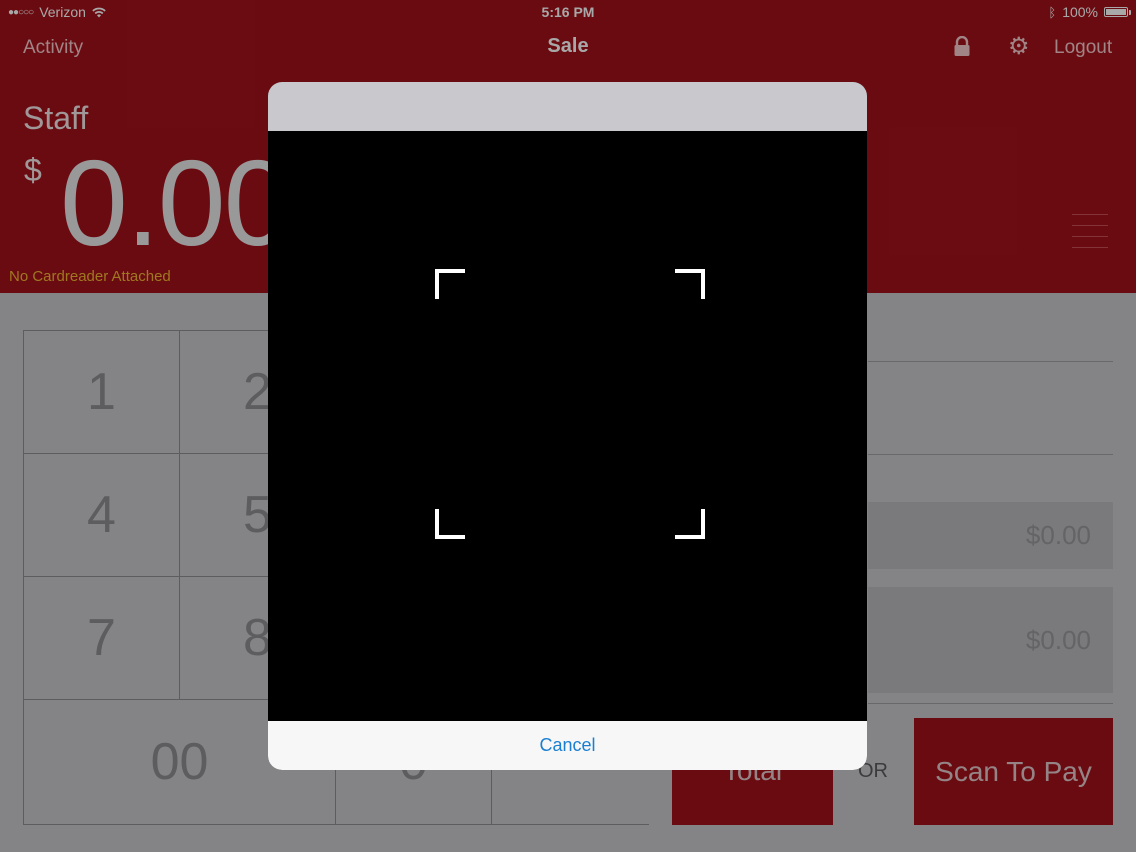 The image size is (1136, 852). What do you see at coordinates (690, 524) in the screenshot?
I see `scan-frame-corner-bottom-right` at bounding box center [690, 524].